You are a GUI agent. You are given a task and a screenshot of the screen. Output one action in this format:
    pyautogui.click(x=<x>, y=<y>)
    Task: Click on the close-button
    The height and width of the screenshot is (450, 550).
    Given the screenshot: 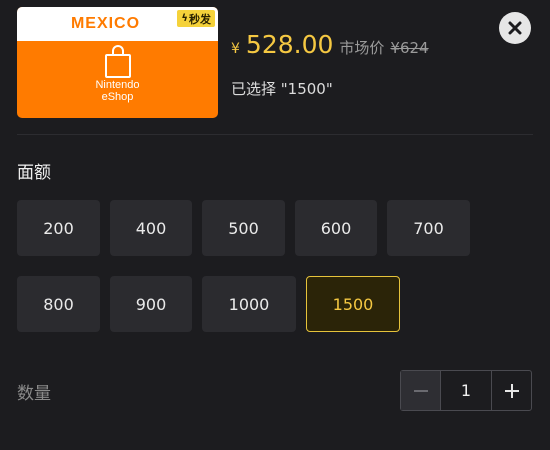 What is the action you would take?
    pyautogui.click(x=515, y=28)
    